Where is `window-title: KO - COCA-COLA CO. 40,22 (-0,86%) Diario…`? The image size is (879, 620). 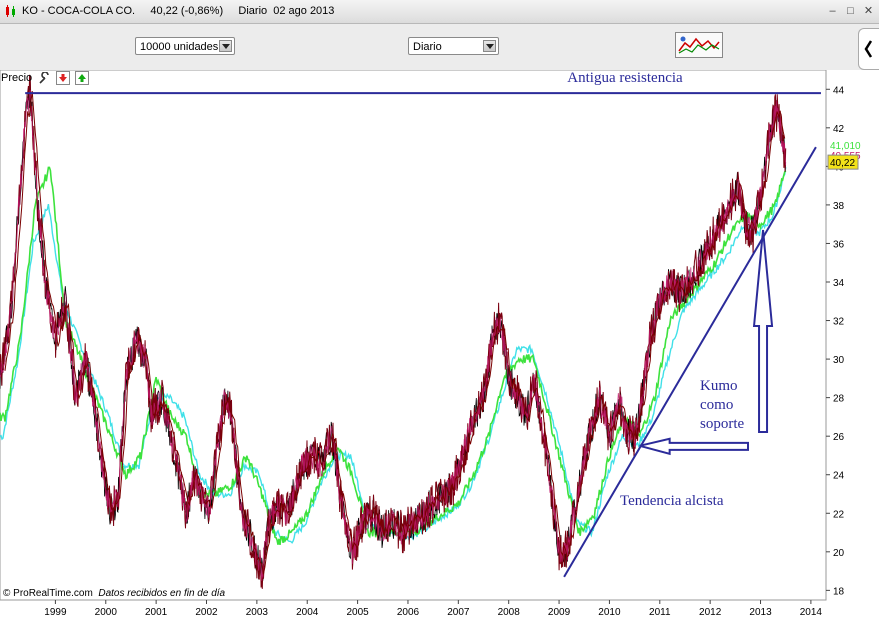 window-title: KO - COCA-COLA CO. 40,22 (-0,86%) Diario… is located at coordinates (178, 11).